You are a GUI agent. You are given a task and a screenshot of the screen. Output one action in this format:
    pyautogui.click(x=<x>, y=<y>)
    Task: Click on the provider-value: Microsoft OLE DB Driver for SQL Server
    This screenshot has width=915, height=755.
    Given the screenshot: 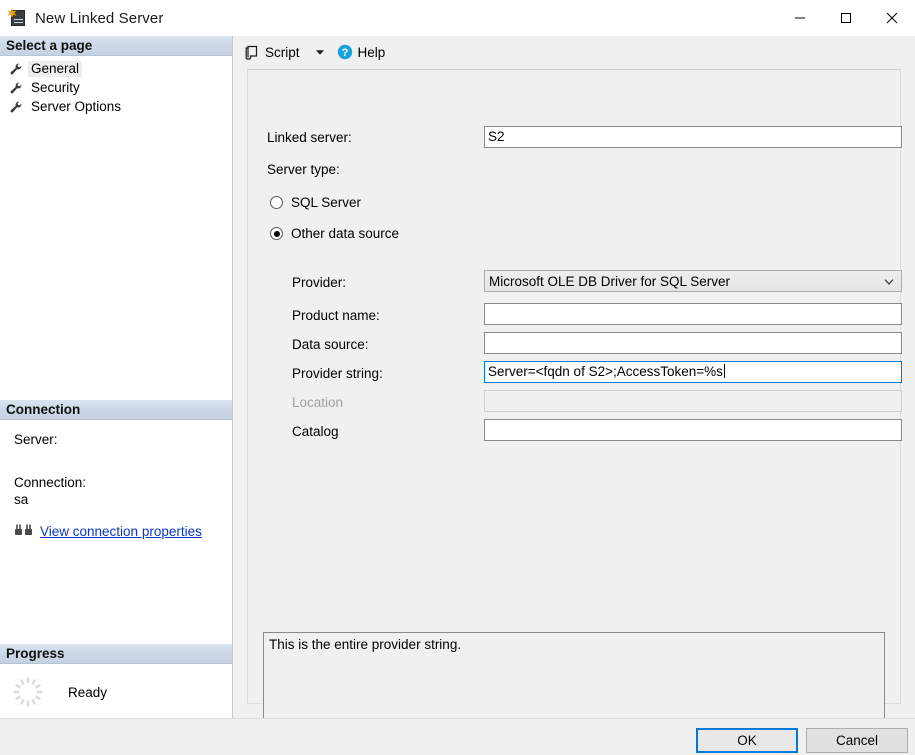 What is the action you would take?
    pyautogui.click(x=610, y=281)
    